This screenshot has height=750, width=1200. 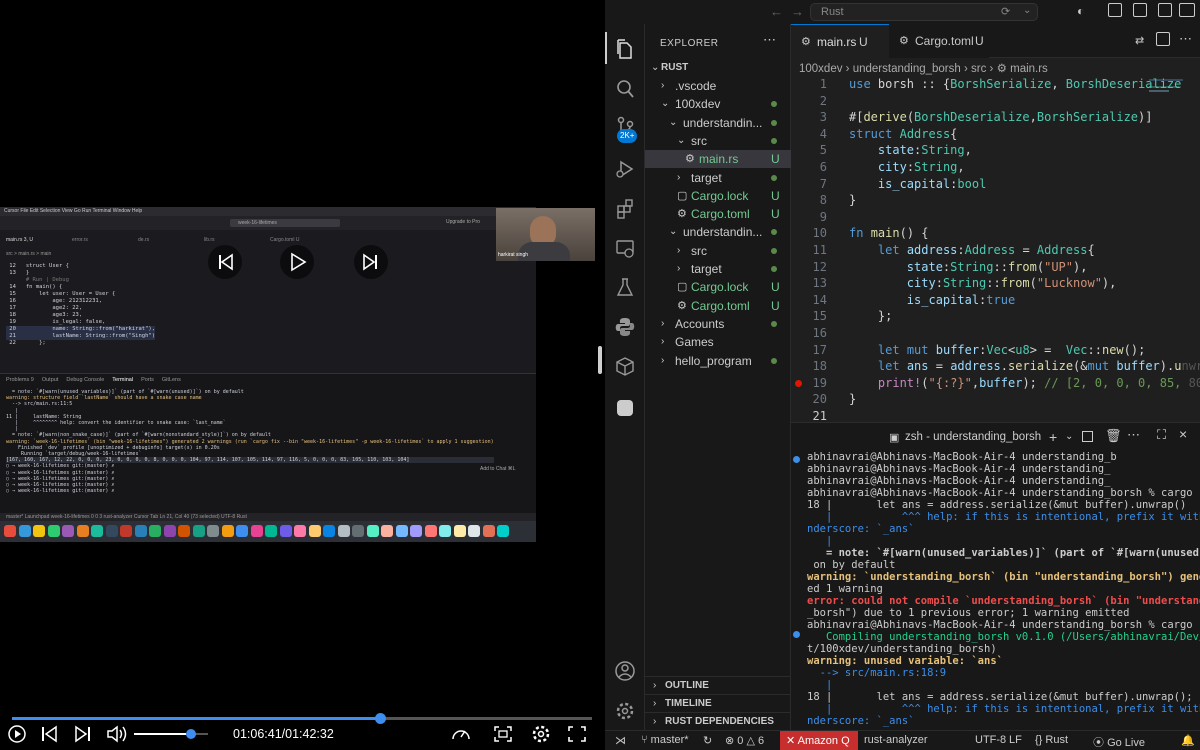 I want to click on encoding-status: UTF-8, so click(x=990, y=740).